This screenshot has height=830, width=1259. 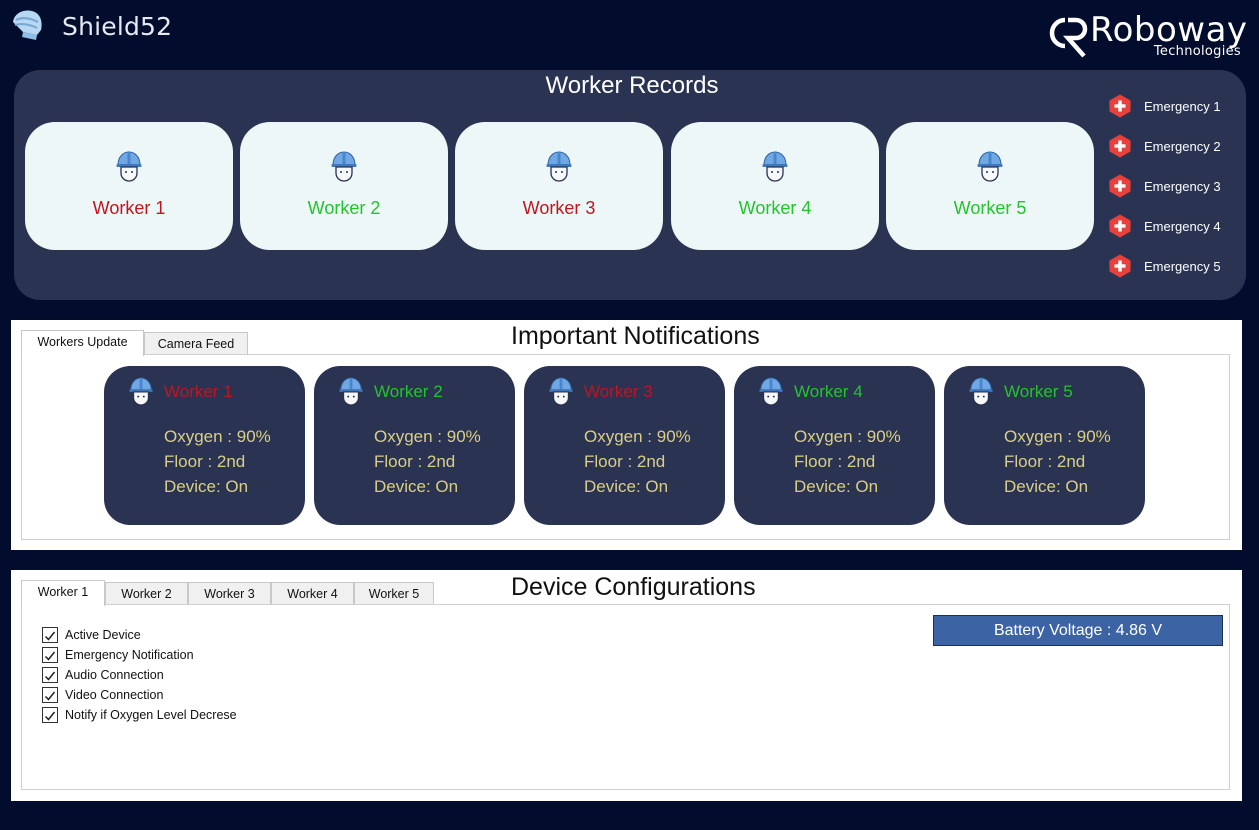 I want to click on emergency-label: Emergency 4, so click(x=1182, y=226).